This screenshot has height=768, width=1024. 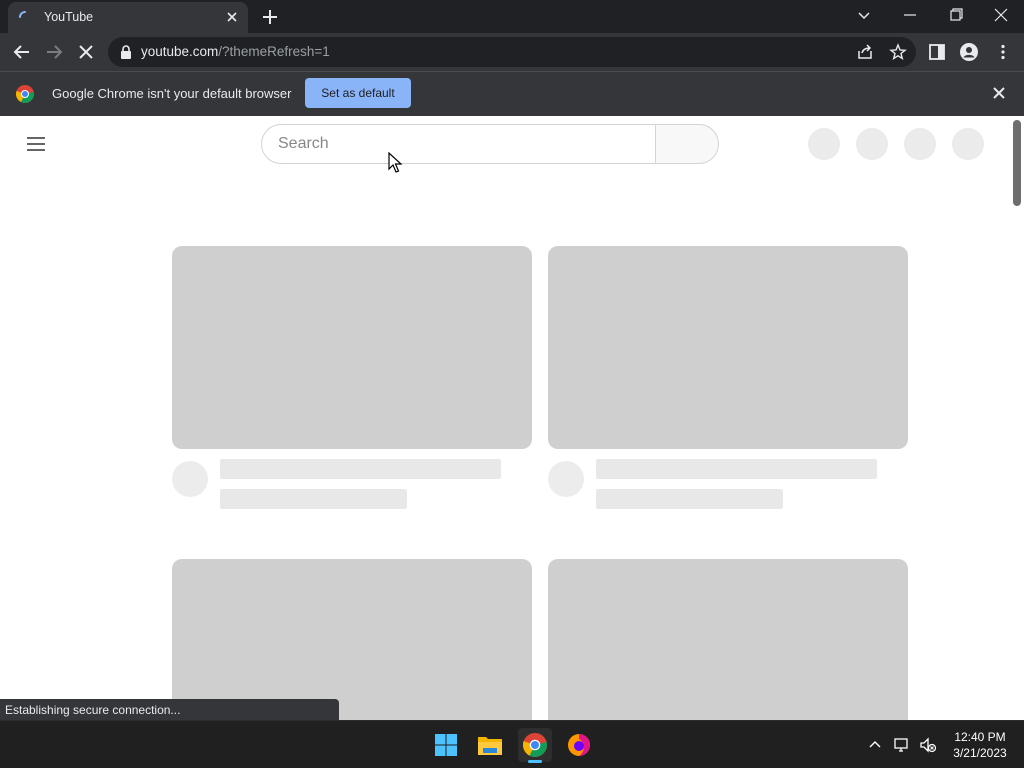 I want to click on chrome-icon, so click(x=535, y=745).